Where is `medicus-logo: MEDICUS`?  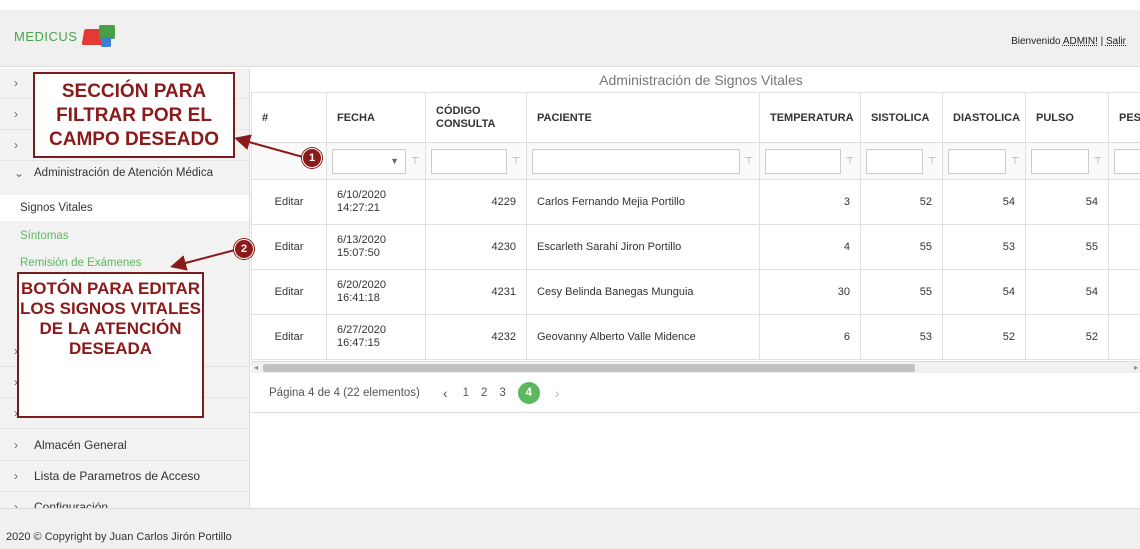
medicus-logo: MEDICUS is located at coordinates (66, 36).